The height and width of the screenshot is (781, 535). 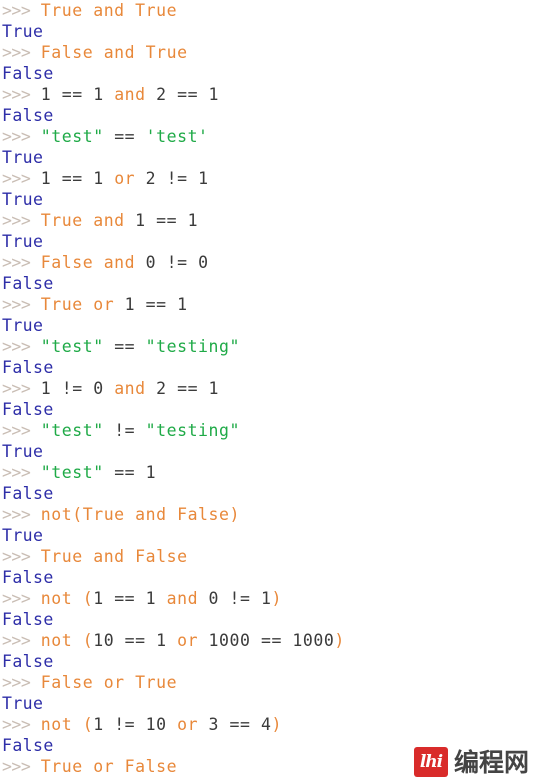 What do you see at coordinates (151, 178) in the screenshot?
I see `code-token-num: 2` at bounding box center [151, 178].